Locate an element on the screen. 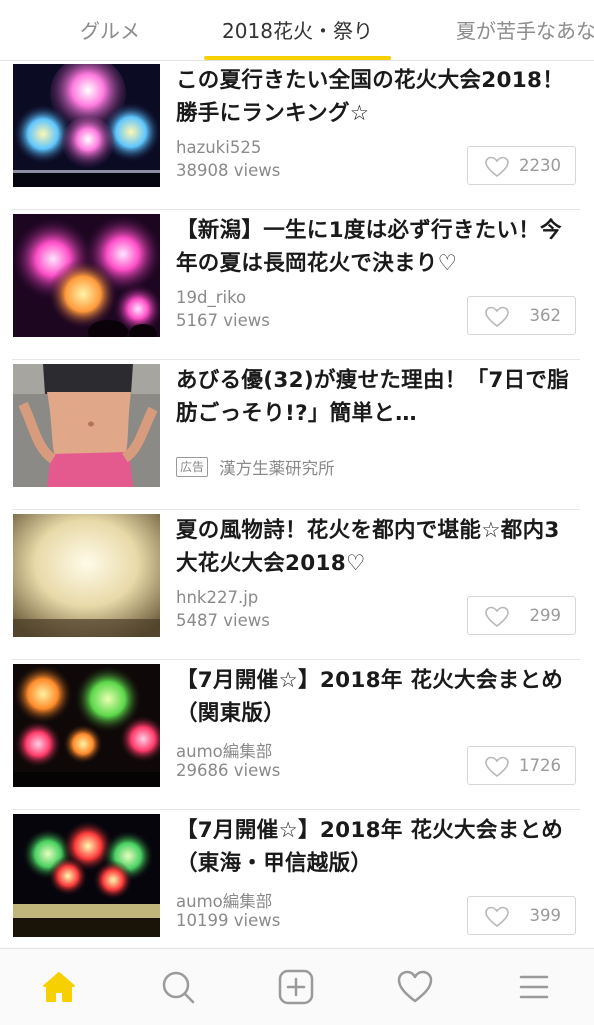 The image size is (594, 1025). add-icon is located at coordinates (296, 987).